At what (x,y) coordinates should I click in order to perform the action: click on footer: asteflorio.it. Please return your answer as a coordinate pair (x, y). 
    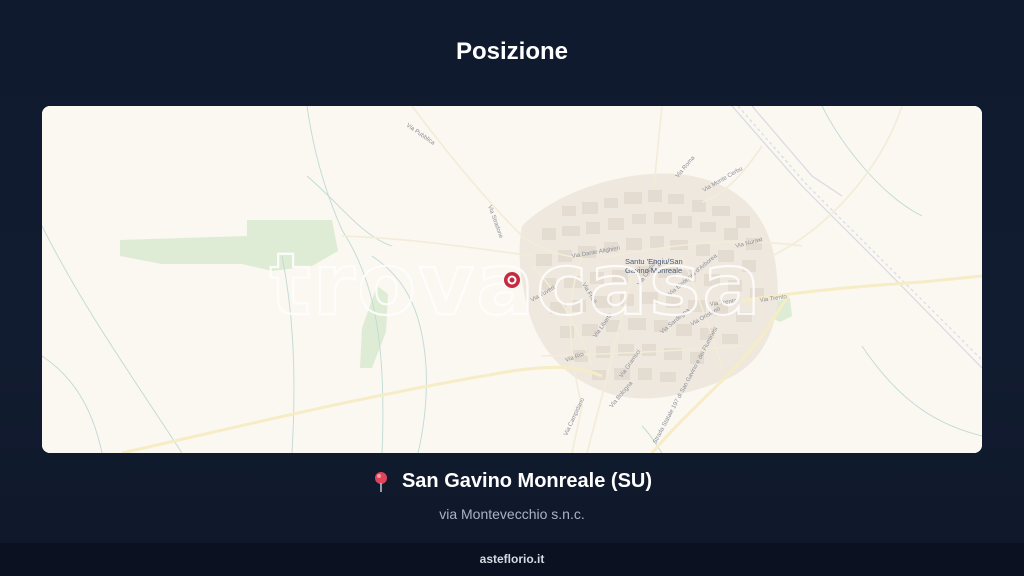
    Looking at the image, I should click on (512, 559).